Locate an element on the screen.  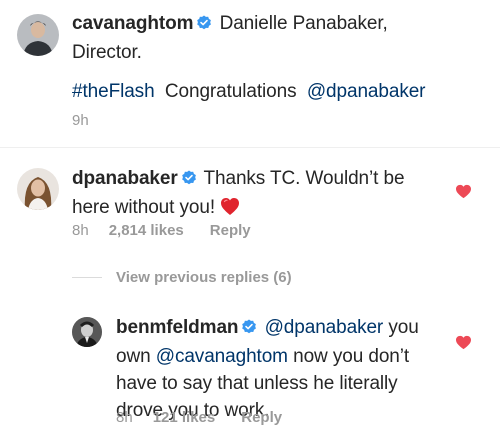
comment2-meta: 8h 121 likes Reply is located at coordinates (199, 417).